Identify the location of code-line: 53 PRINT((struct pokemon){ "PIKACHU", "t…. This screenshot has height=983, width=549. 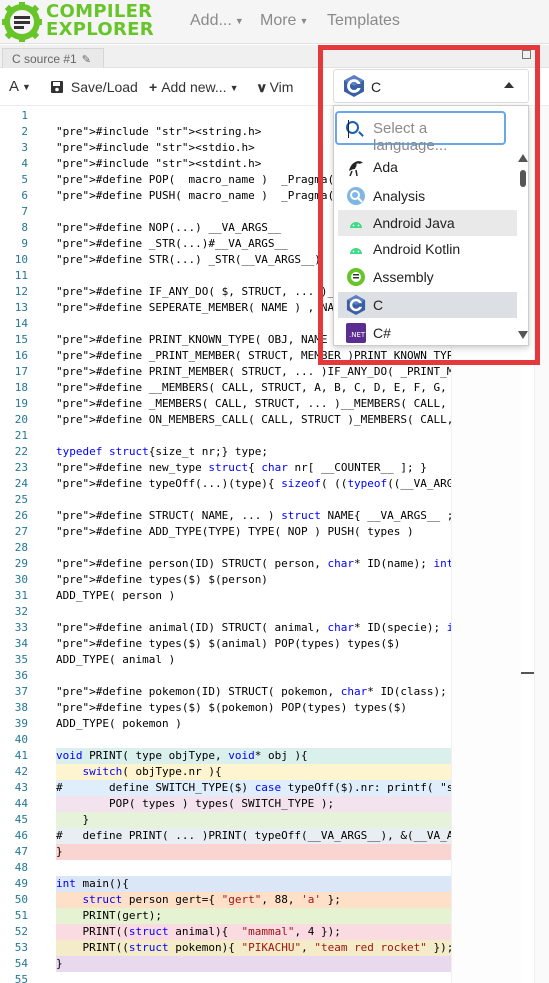
(225, 948).